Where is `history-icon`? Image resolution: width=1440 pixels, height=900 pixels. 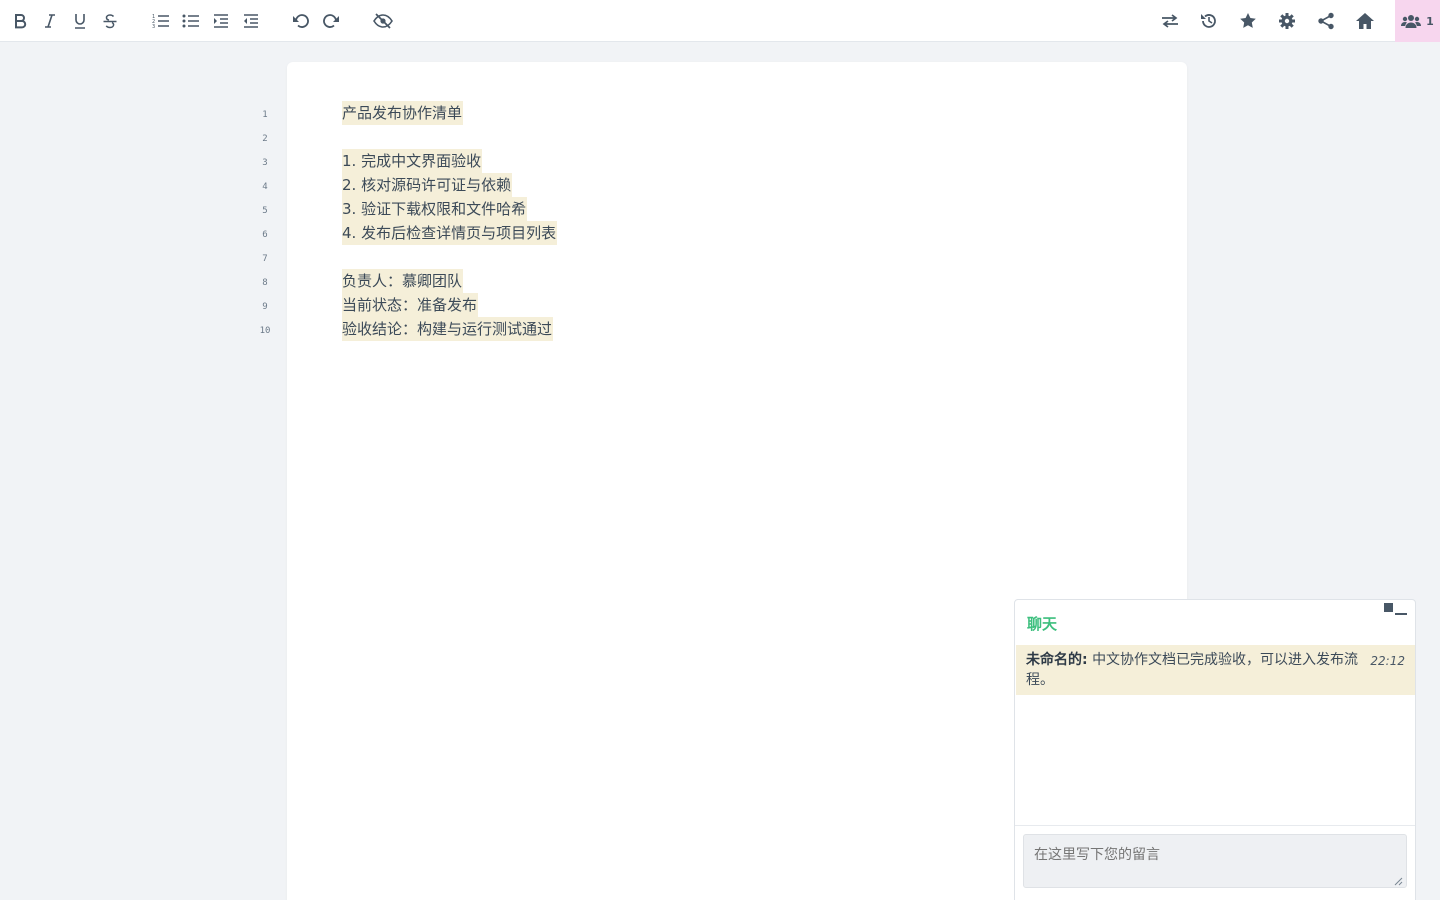 history-icon is located at coordinates (1208, 21).